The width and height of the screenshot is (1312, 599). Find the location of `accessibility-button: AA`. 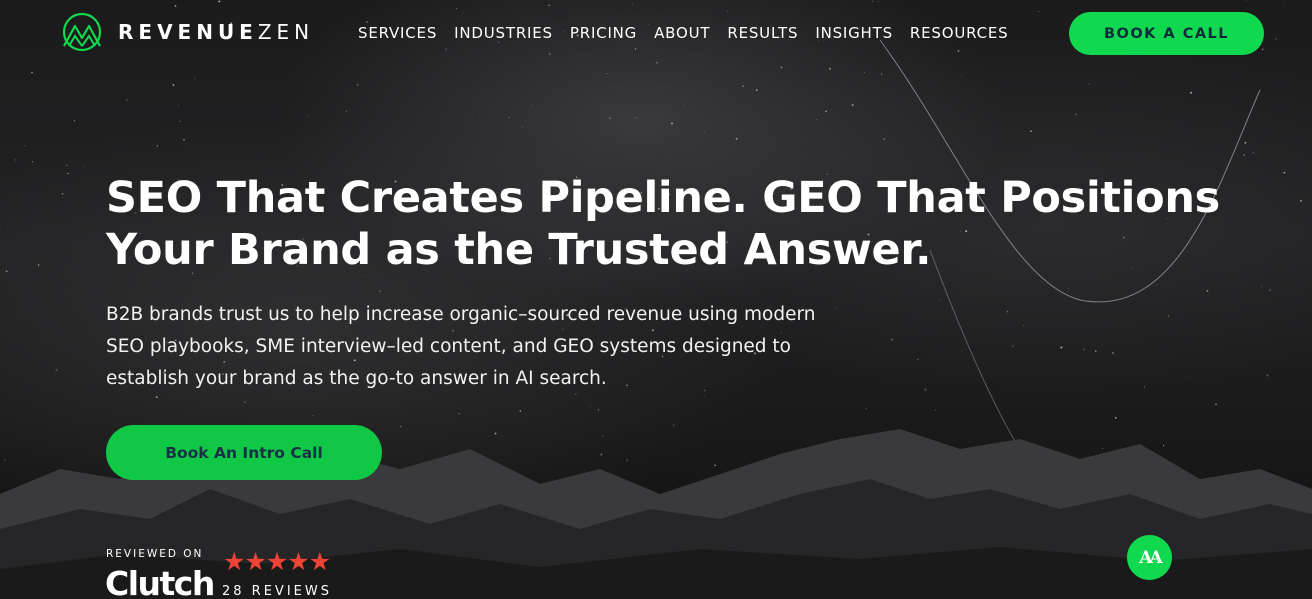

accessibility-button: AA is located at coordinates (1149, 557).